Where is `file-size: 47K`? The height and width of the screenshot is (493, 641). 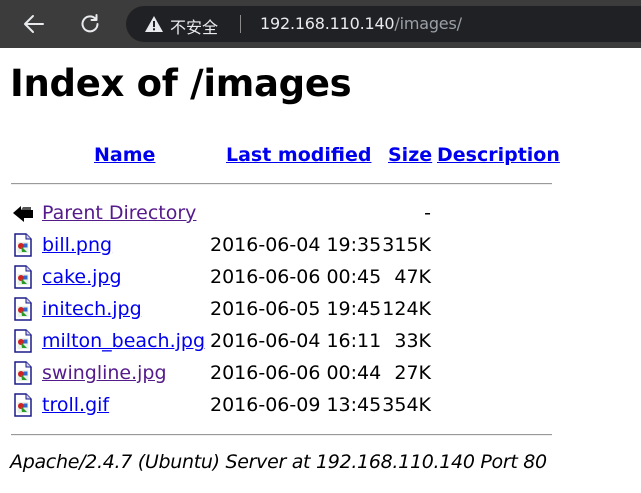 file-size: 47K is located at coordinates (412, 277).